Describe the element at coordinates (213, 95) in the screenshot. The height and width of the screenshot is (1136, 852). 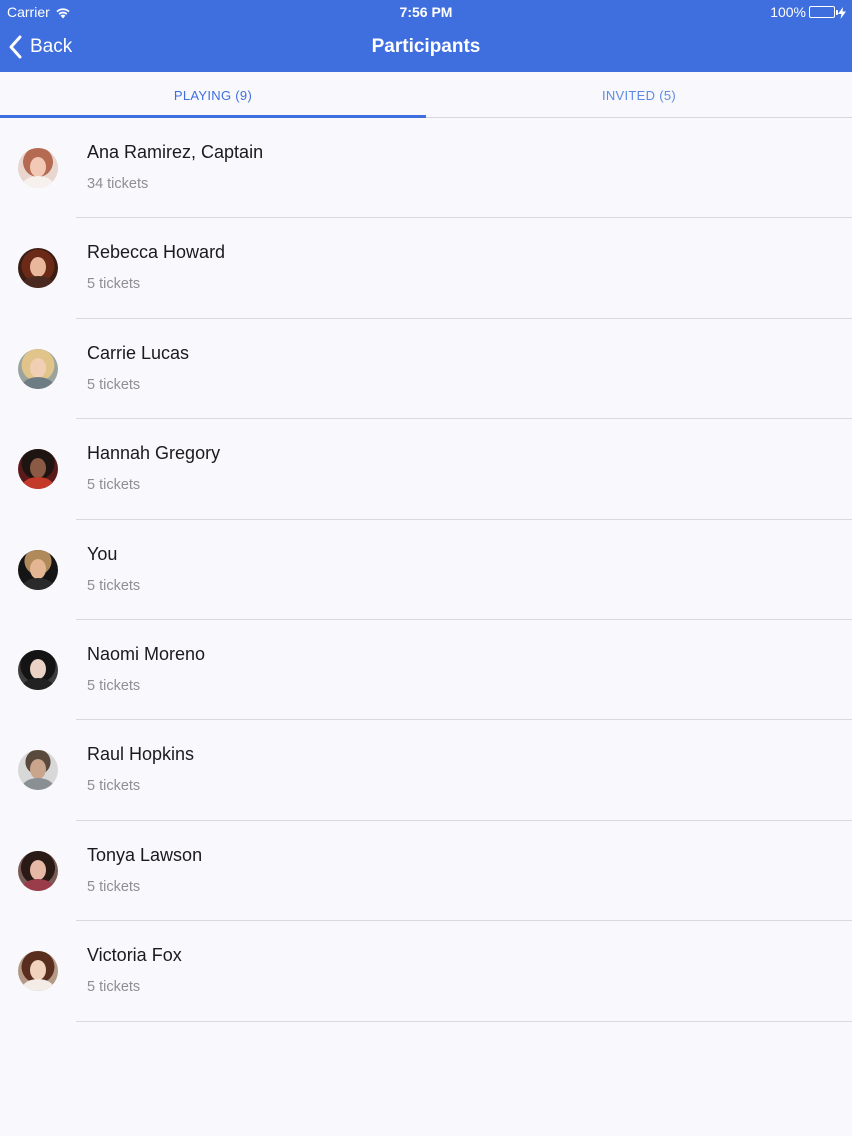
I see `tab-playing: PLAYING (9)` at that location.